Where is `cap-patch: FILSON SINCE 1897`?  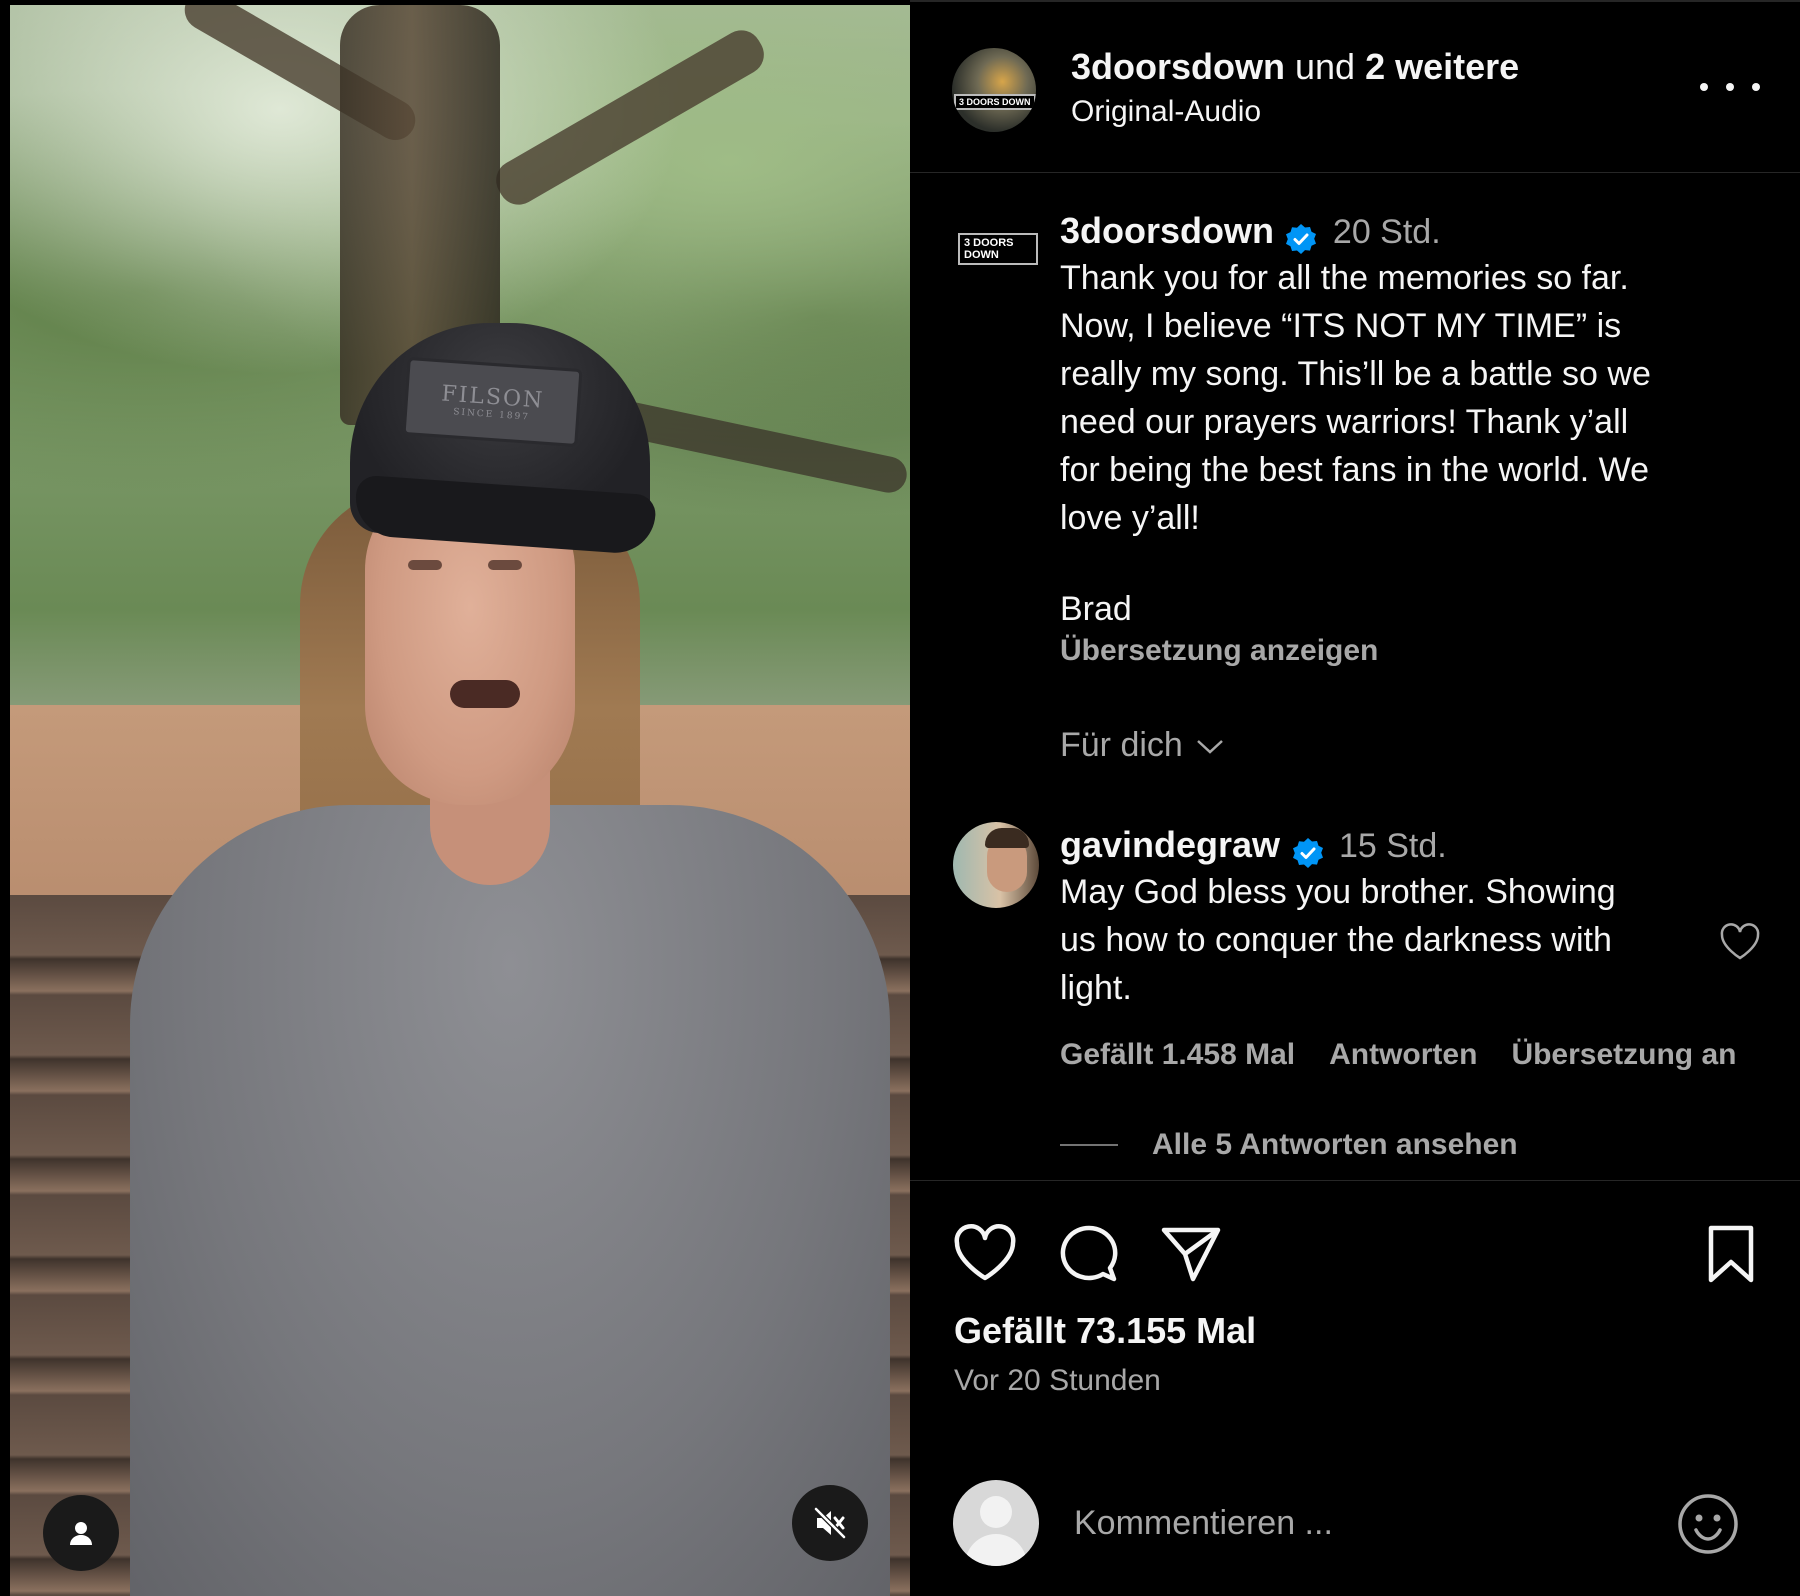
cap-patch: FILSON SINCE 1897 is located at coordinates (492, 402).